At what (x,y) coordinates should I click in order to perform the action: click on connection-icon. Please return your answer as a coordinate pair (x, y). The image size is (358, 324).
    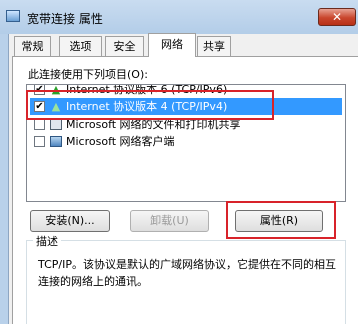
    Looking at the image, I should click on (13, 16).